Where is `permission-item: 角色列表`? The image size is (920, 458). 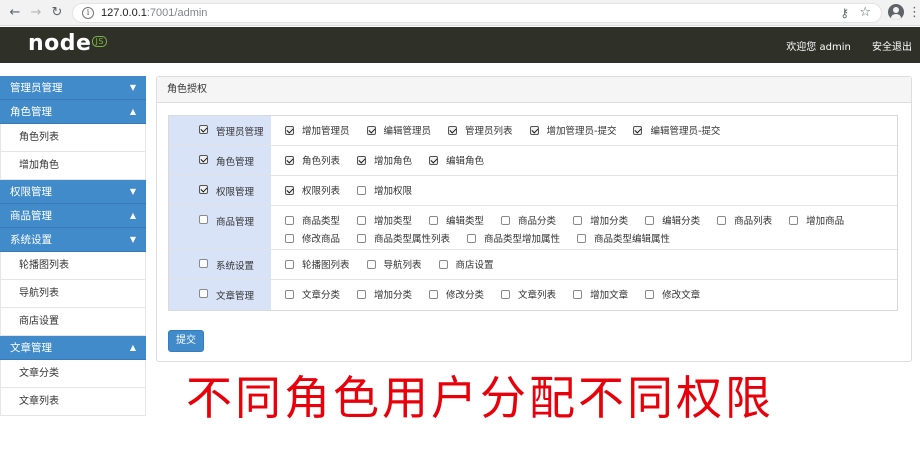 permission-item: 角色列表 is located at coordinates (312, 160).